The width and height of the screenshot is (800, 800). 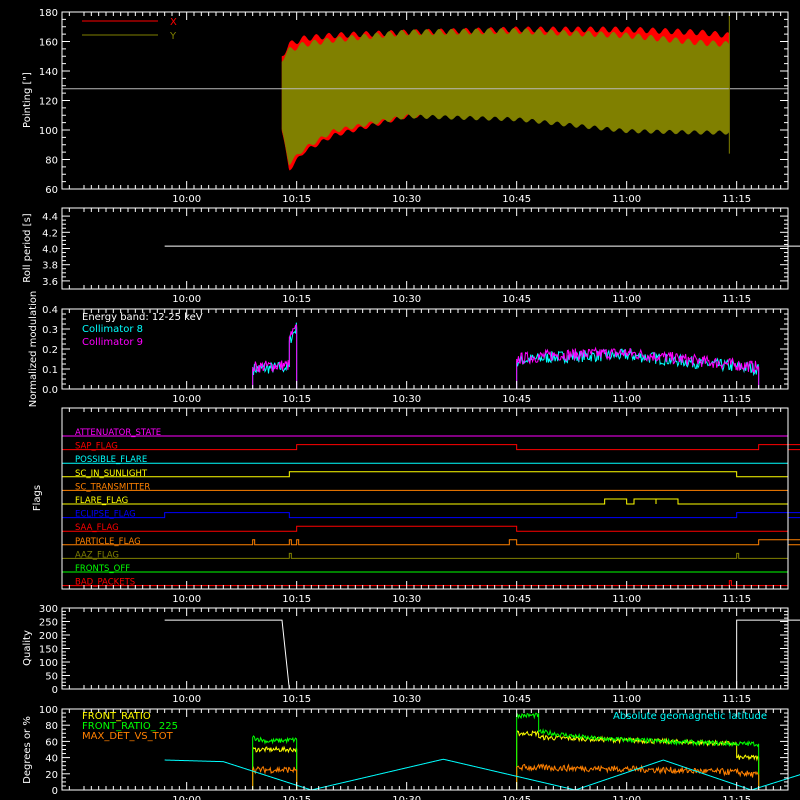 What do you see at coordinates (48, 43) in the screenshot?
I see `y-tick-label: 160` at bounding box center [48, 43].